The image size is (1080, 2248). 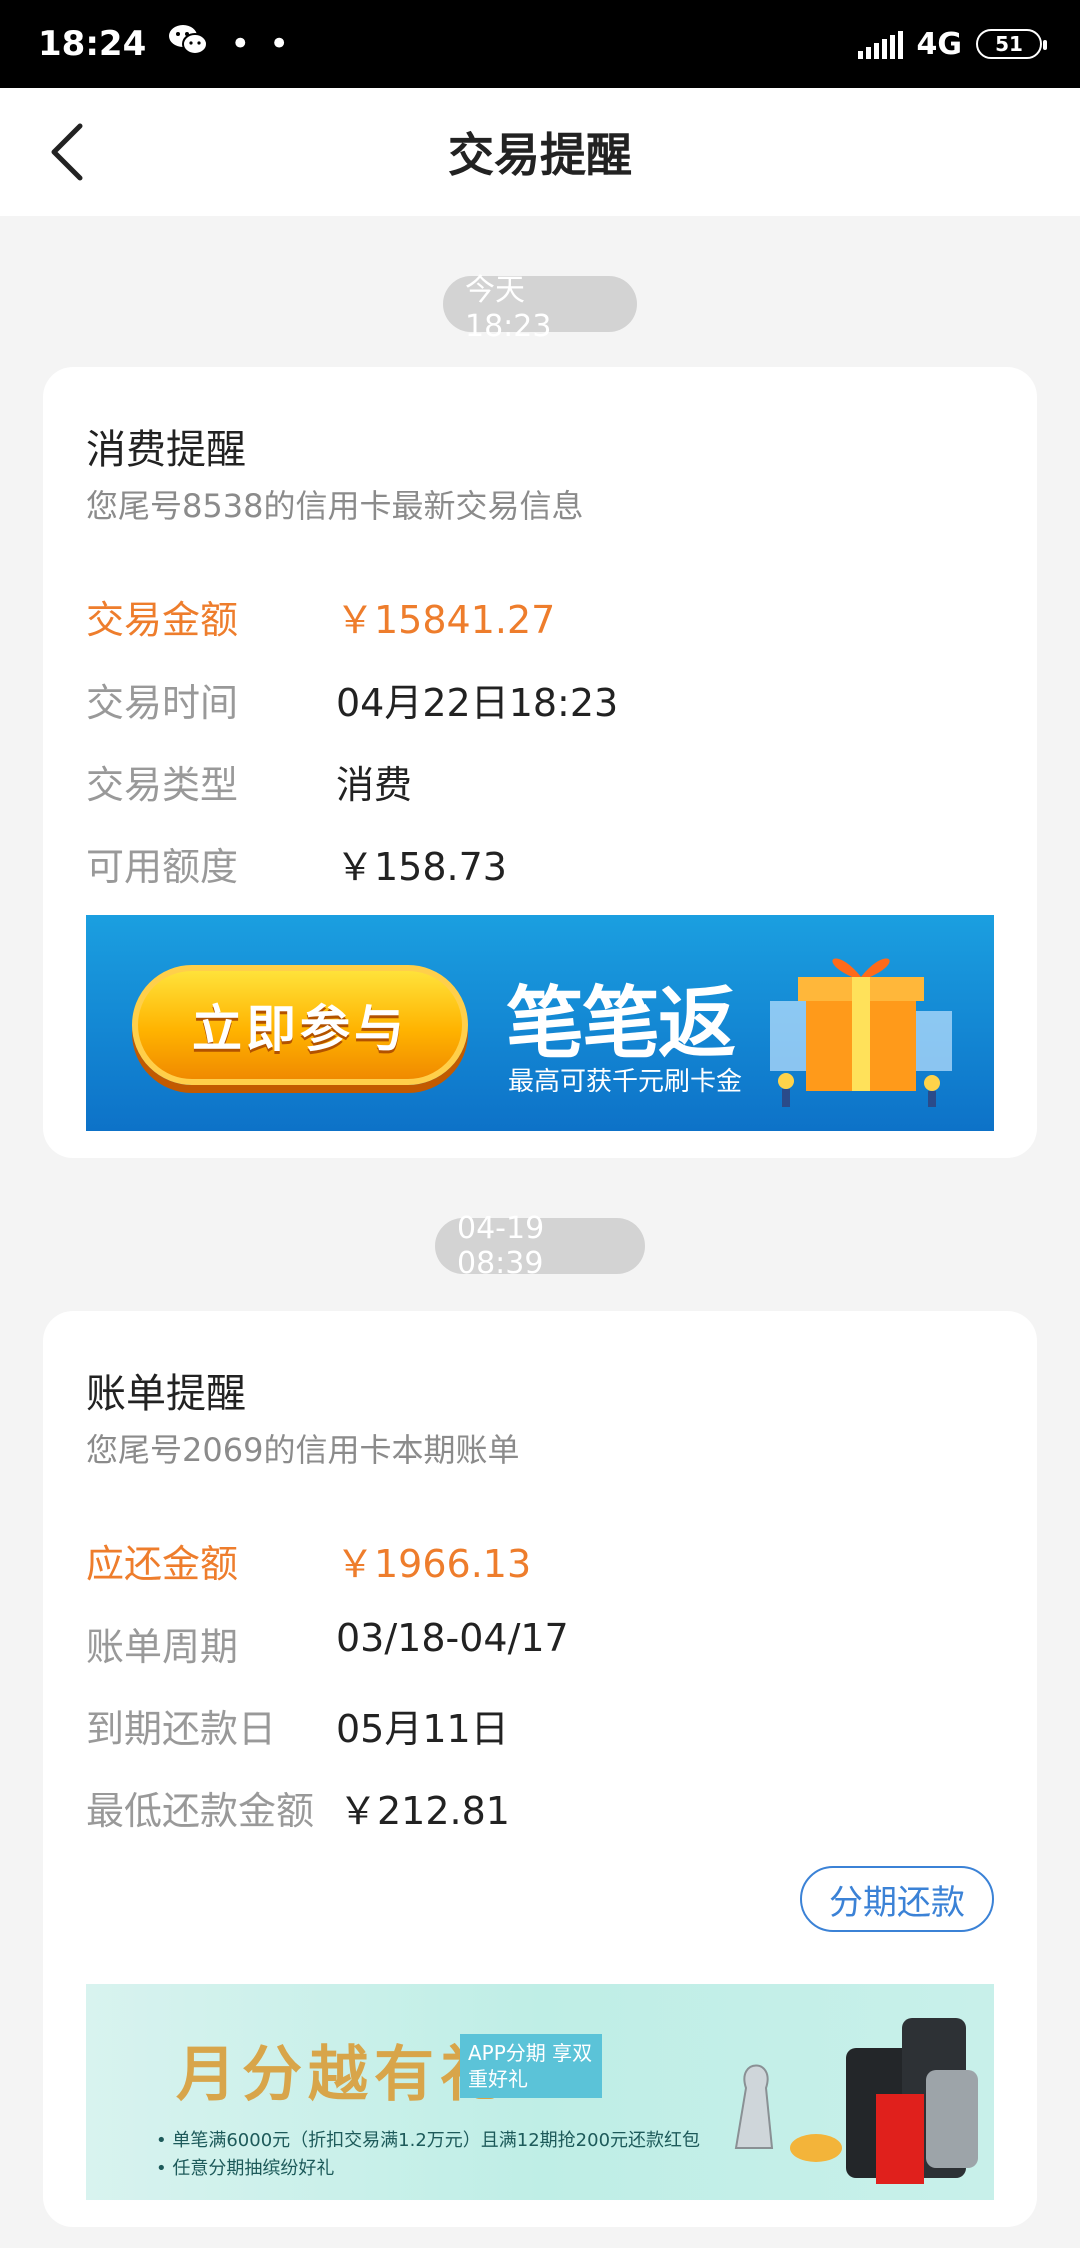 I want to click on battery-icon: 51, so click(x=1011, y=44).